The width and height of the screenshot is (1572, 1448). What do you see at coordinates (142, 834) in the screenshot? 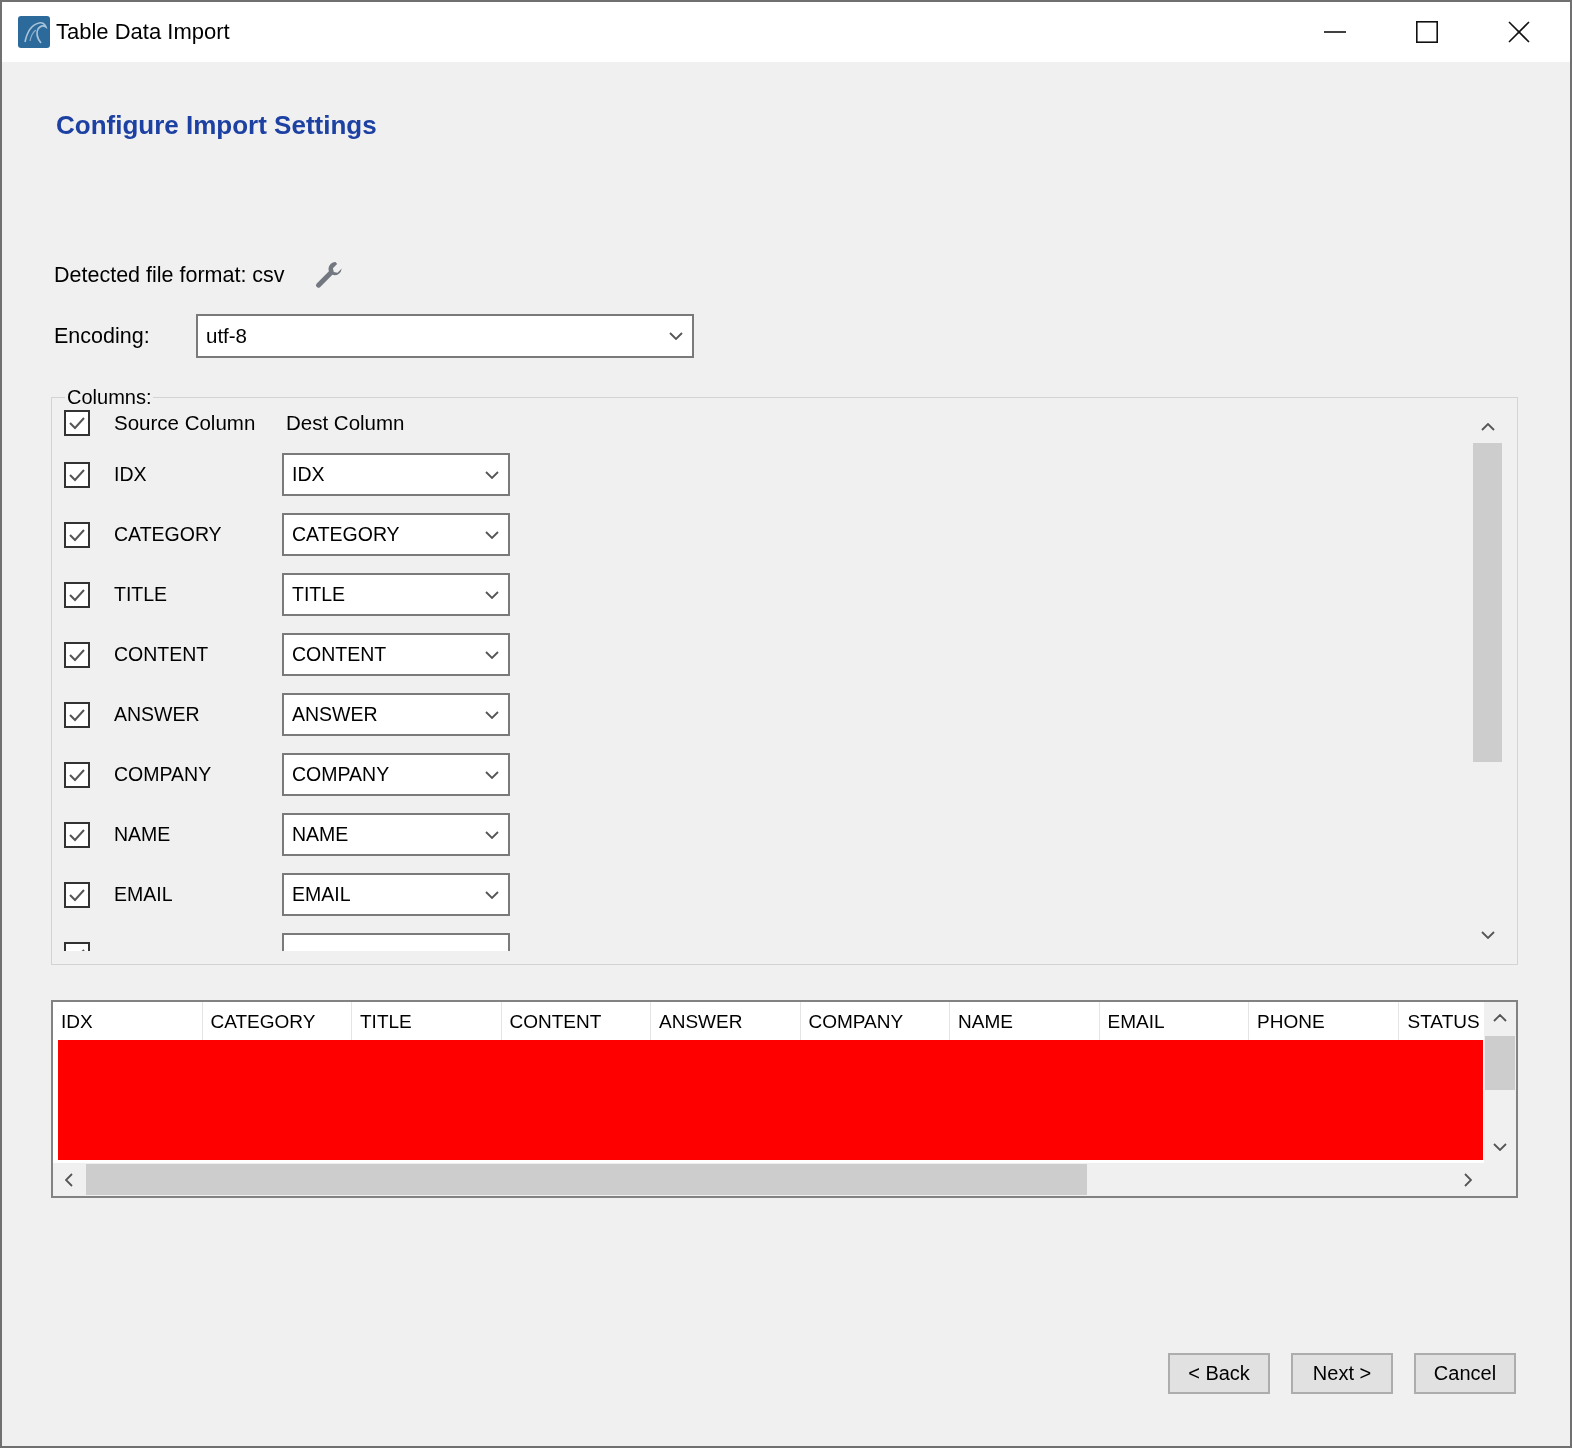
I see `source-column-label: NAME` at bounding box center [142, 834].